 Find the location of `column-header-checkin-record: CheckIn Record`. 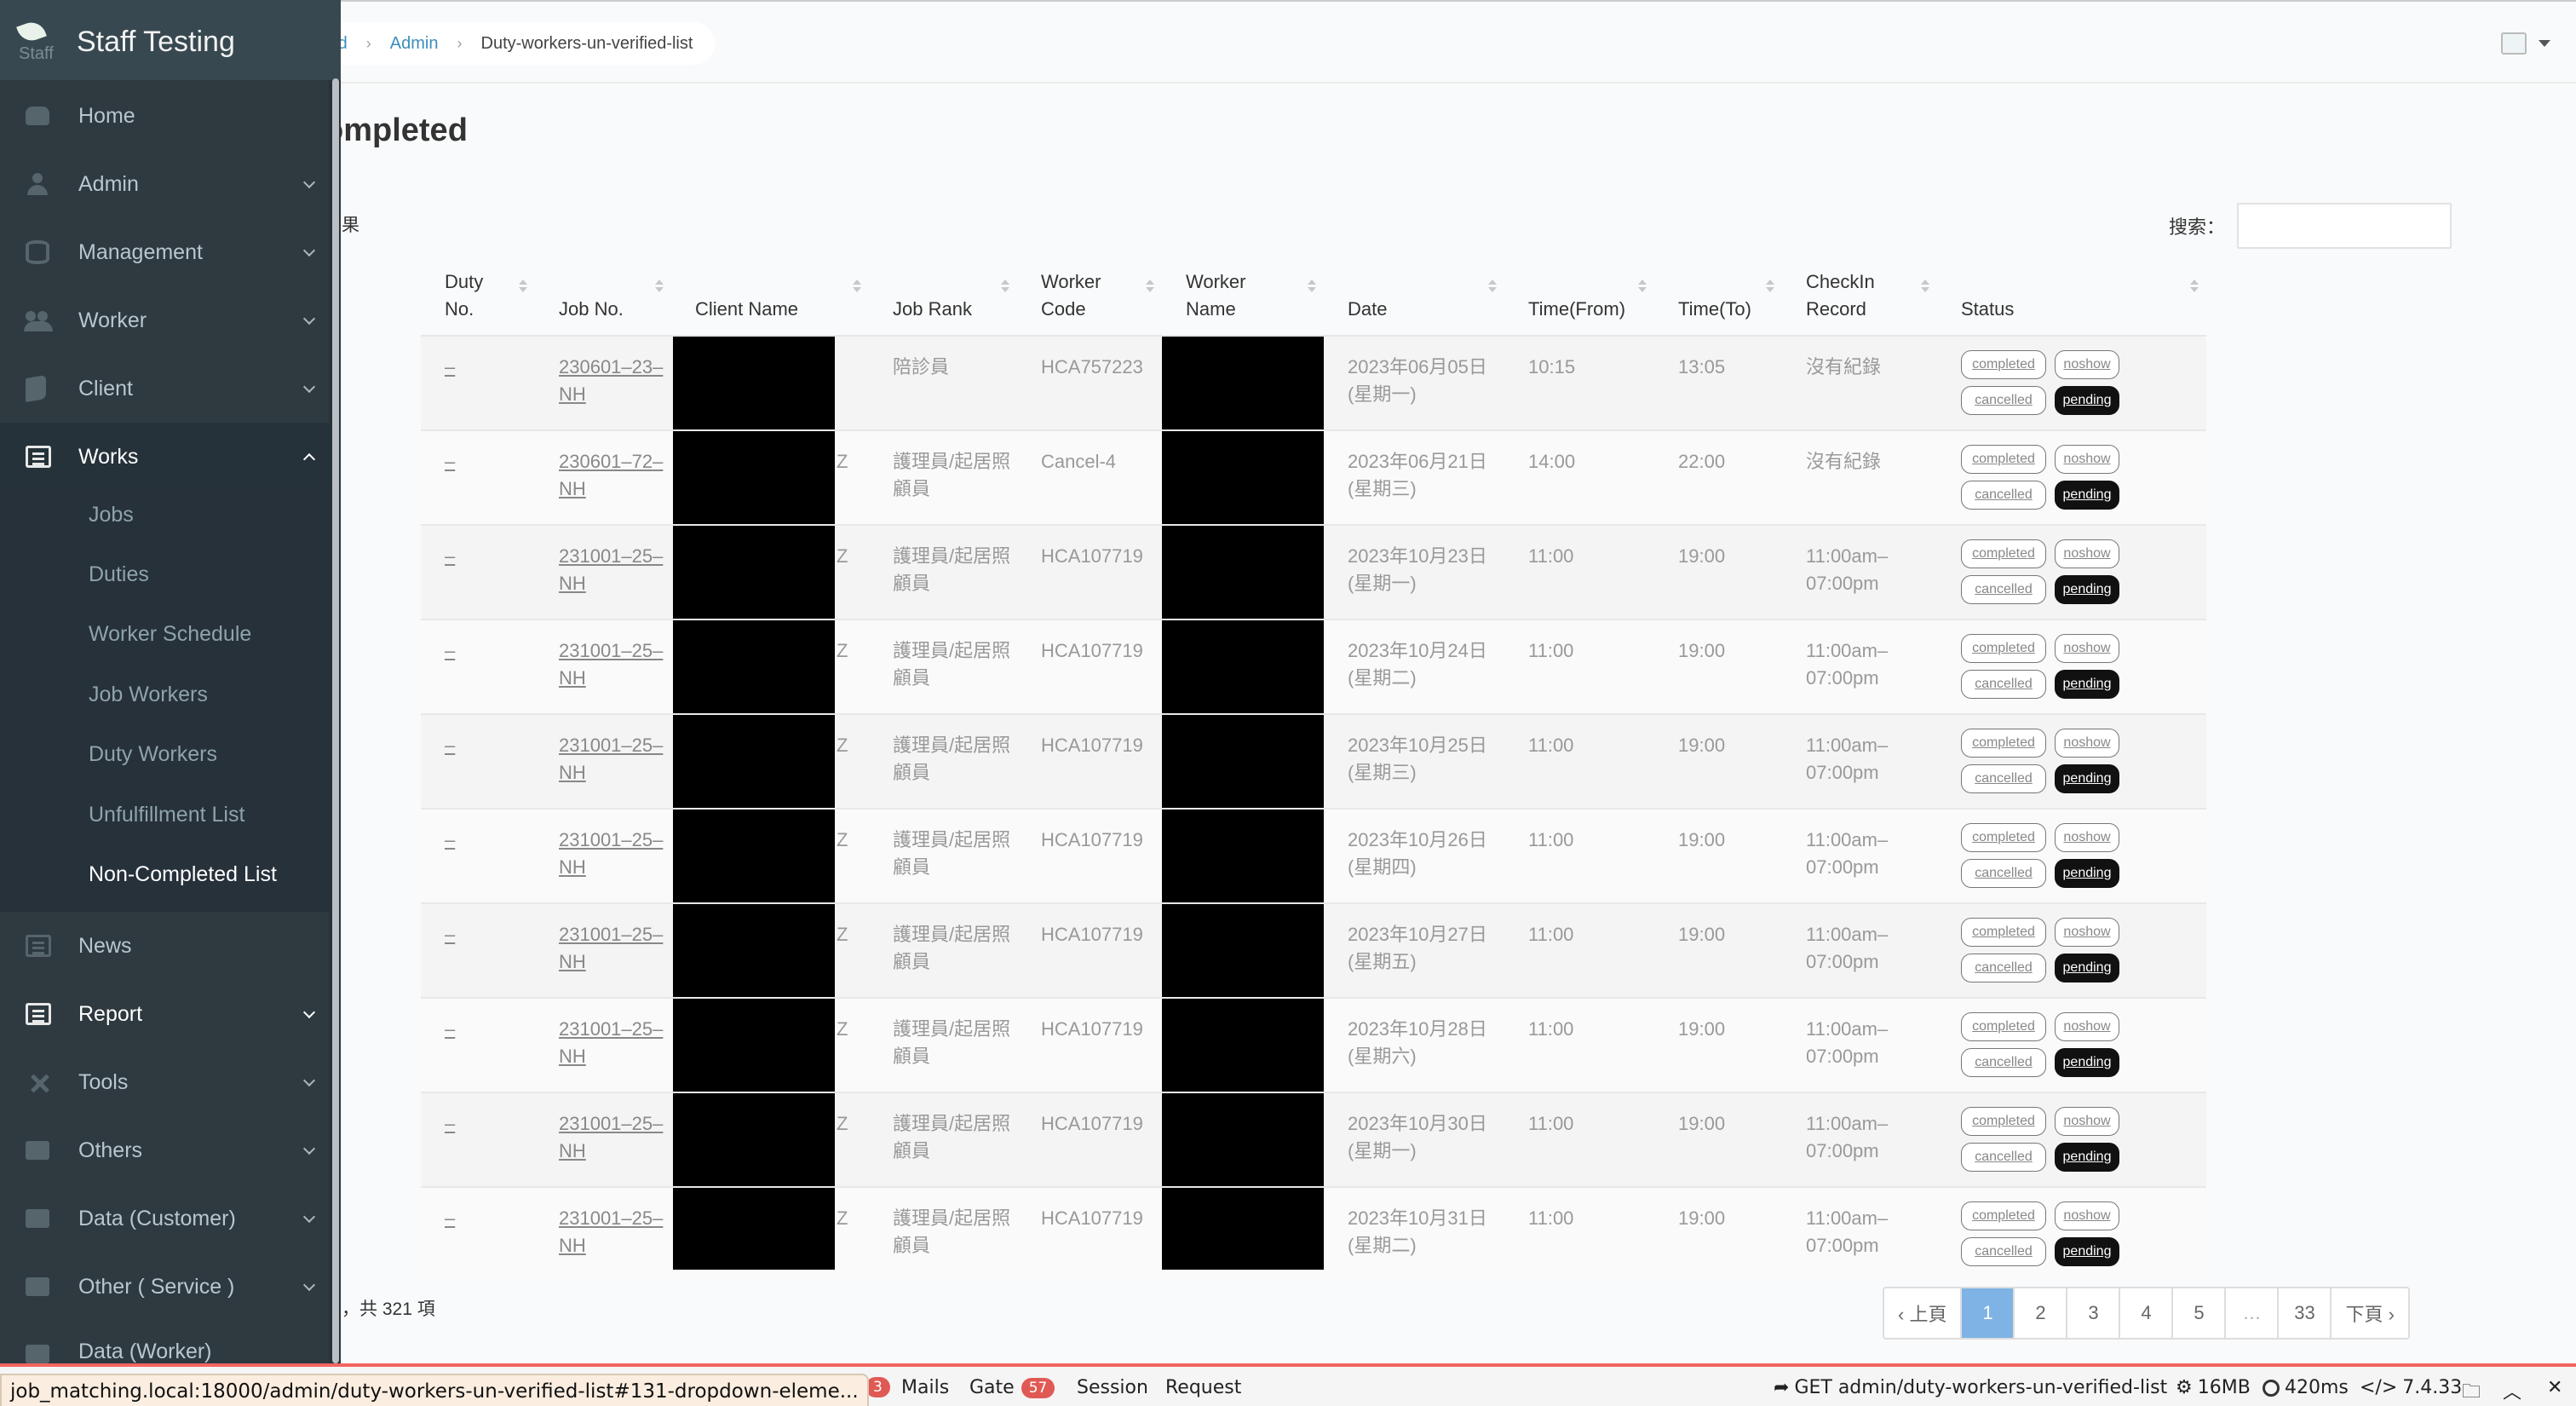

column-header-checkin-record: CheckIn Record is located at coordinates (1860, 296).